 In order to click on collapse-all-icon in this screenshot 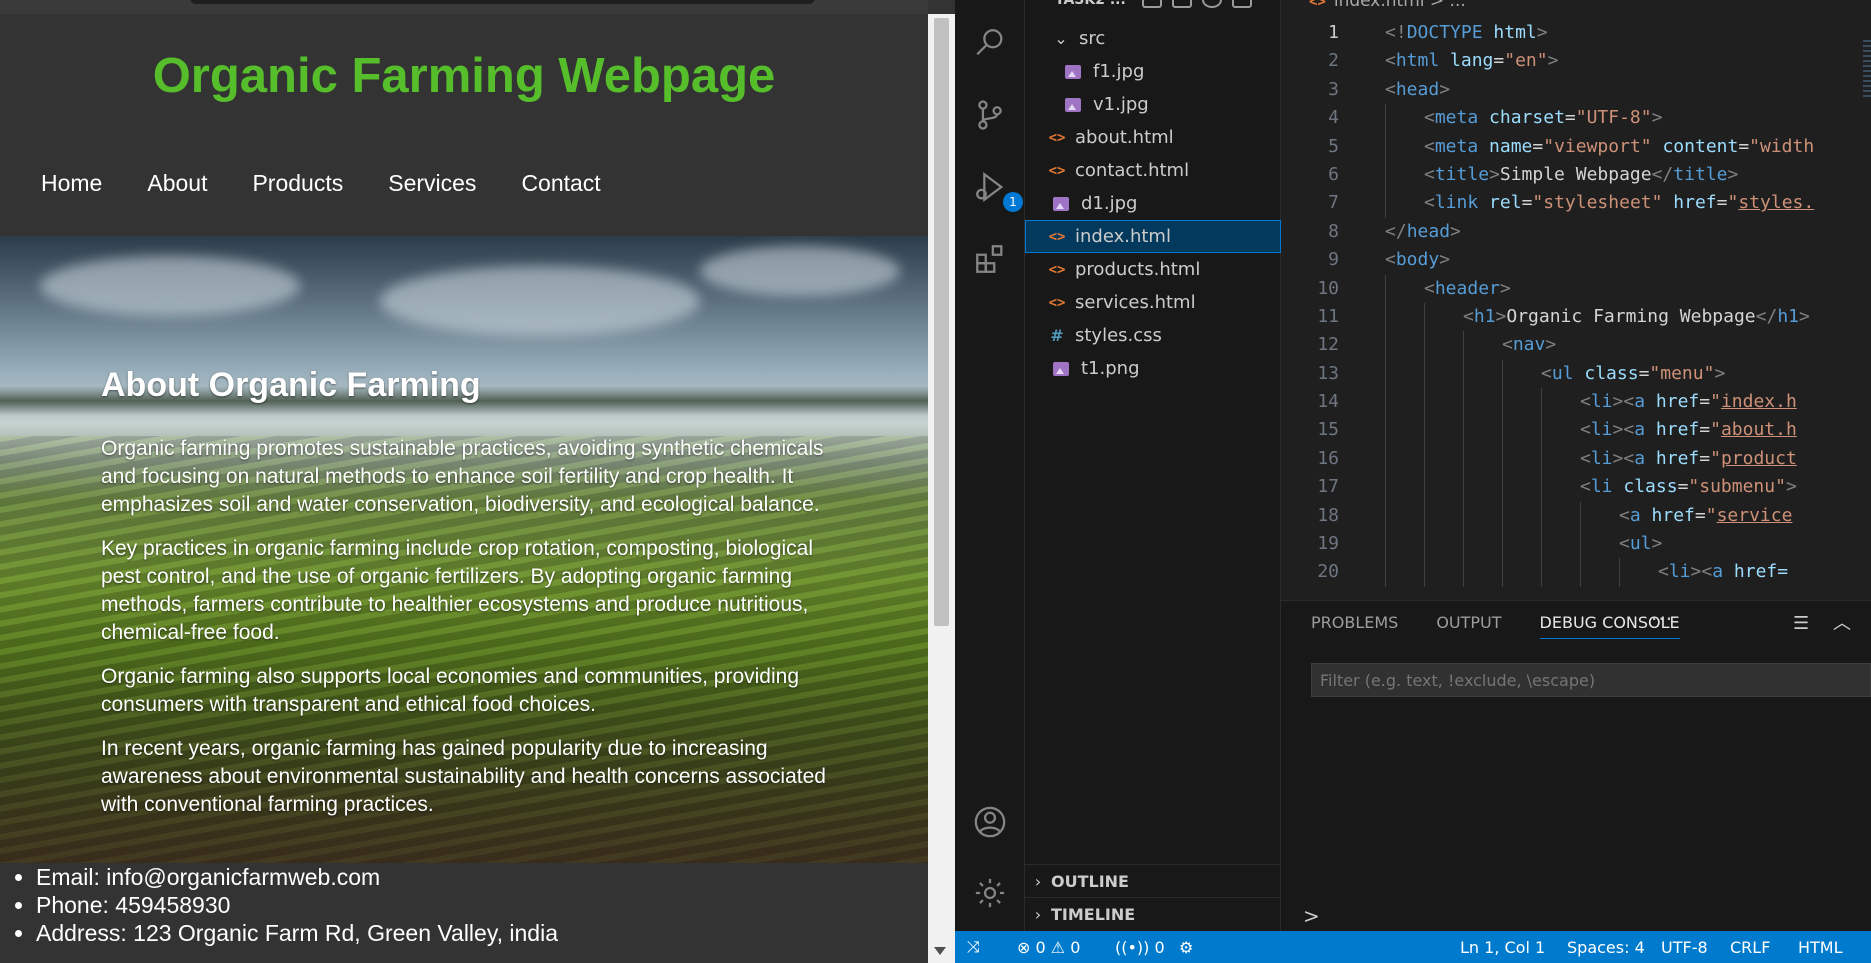, I will do `click(1242, 4)`.